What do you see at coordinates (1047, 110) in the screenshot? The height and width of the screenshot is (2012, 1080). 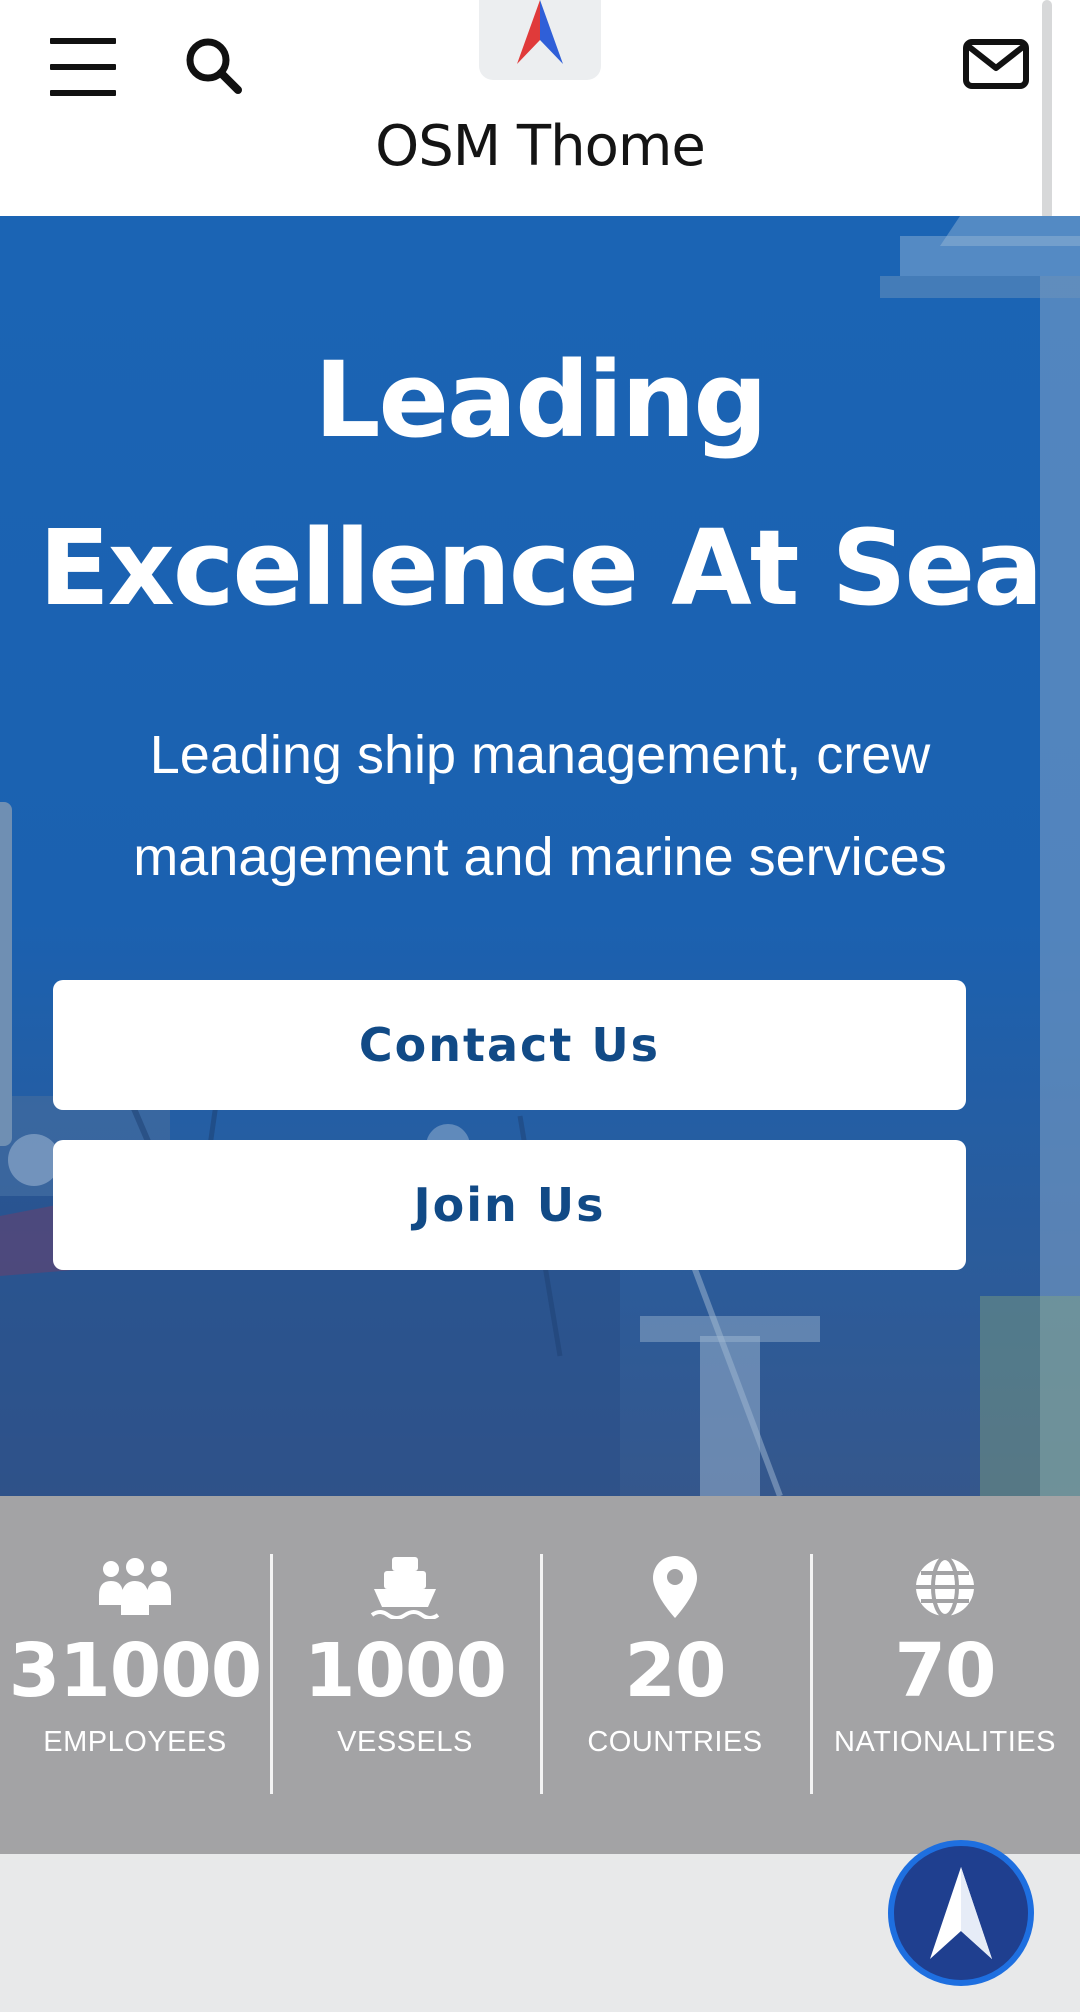 I see `scrollbar-thumb` at bounding box center [1047, 110].